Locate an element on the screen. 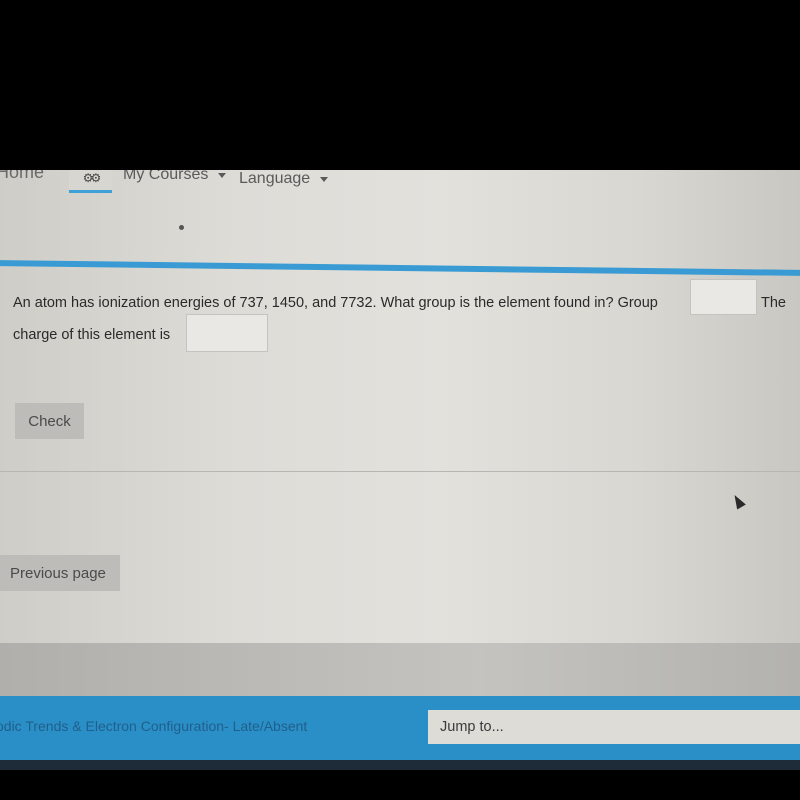 The height and width of the screenshot is (800, 800). nav-my-courses-menu: My Courses is located at coordinates (175, 177).